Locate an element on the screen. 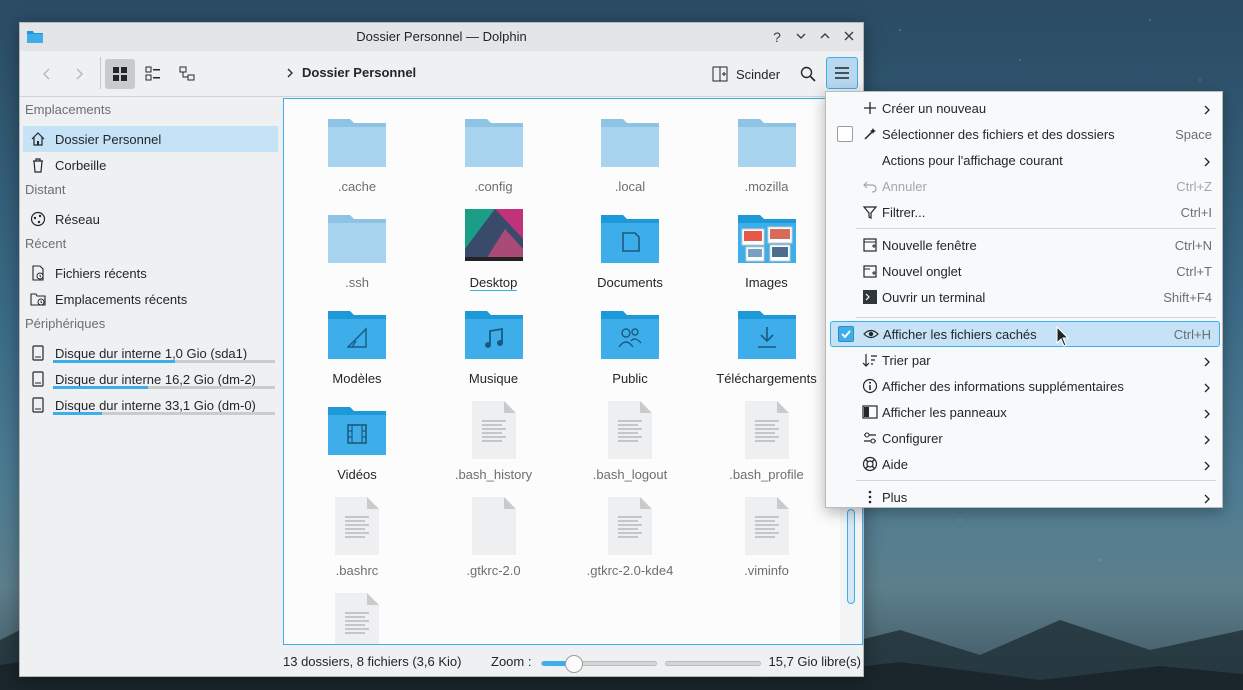  harddisk-icon is located at coordinates (38, 405).